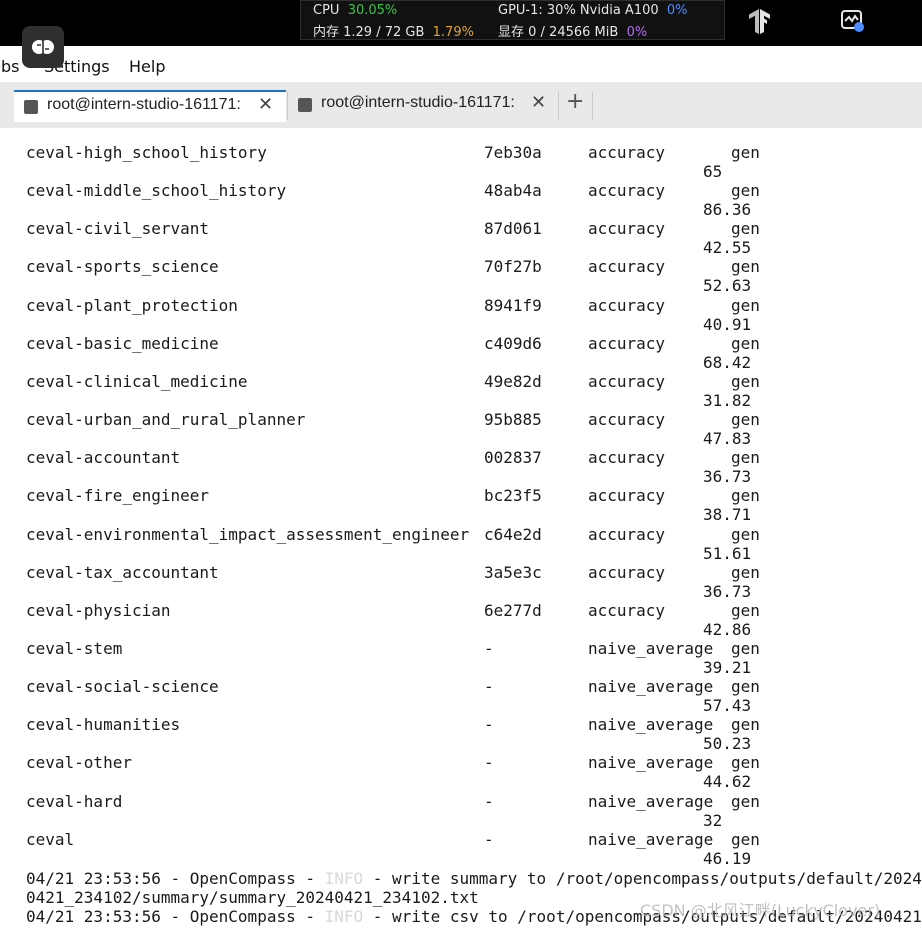  I want to click on cell-version: 7eb30a, so click(513, 152).